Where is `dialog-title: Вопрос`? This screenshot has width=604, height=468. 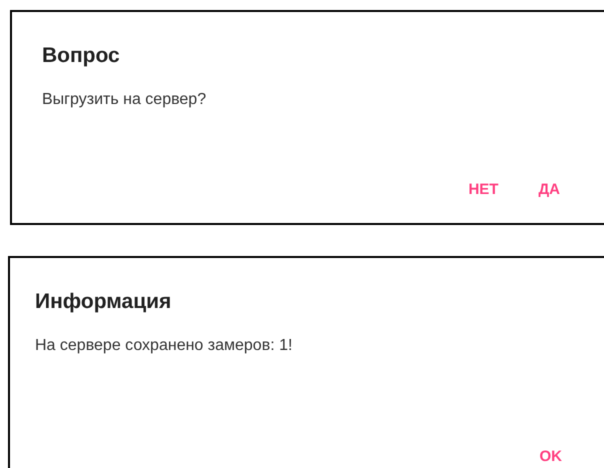 dialog-title: Вопрос is located at coordinates (81, 56).